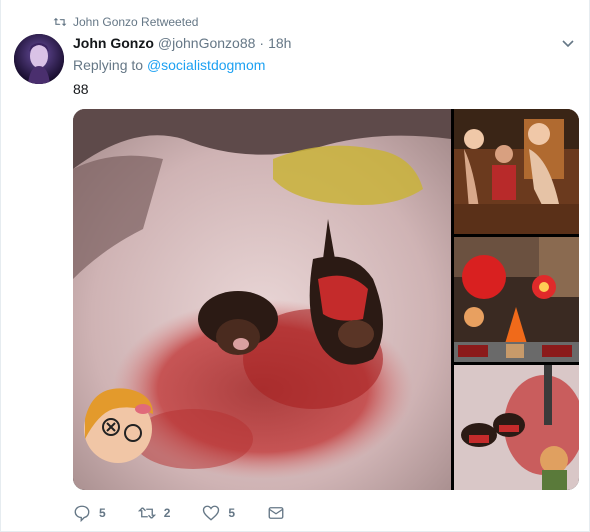 This screenshot has height=532, width=590. Describe the element at coordinates (279, 43) in the screenshot. I see `tweet-timestamp: 18h` at that location.